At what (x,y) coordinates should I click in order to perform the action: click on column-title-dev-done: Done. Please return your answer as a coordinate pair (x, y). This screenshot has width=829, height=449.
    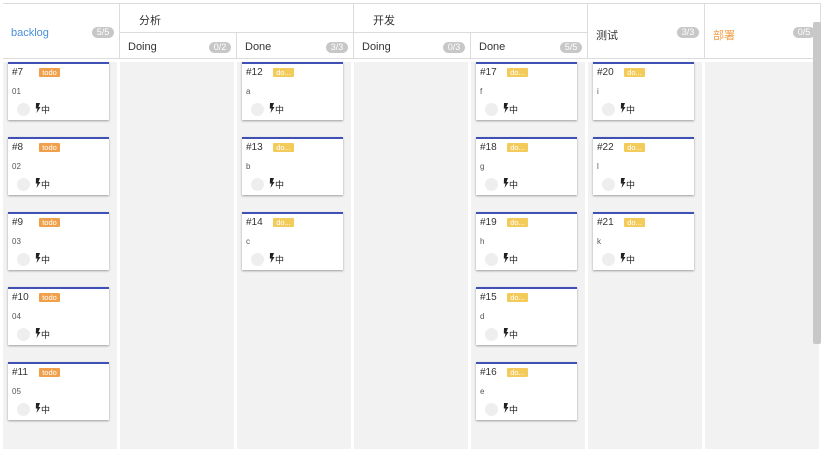
    Looking at the image, I should click on (492, 47).